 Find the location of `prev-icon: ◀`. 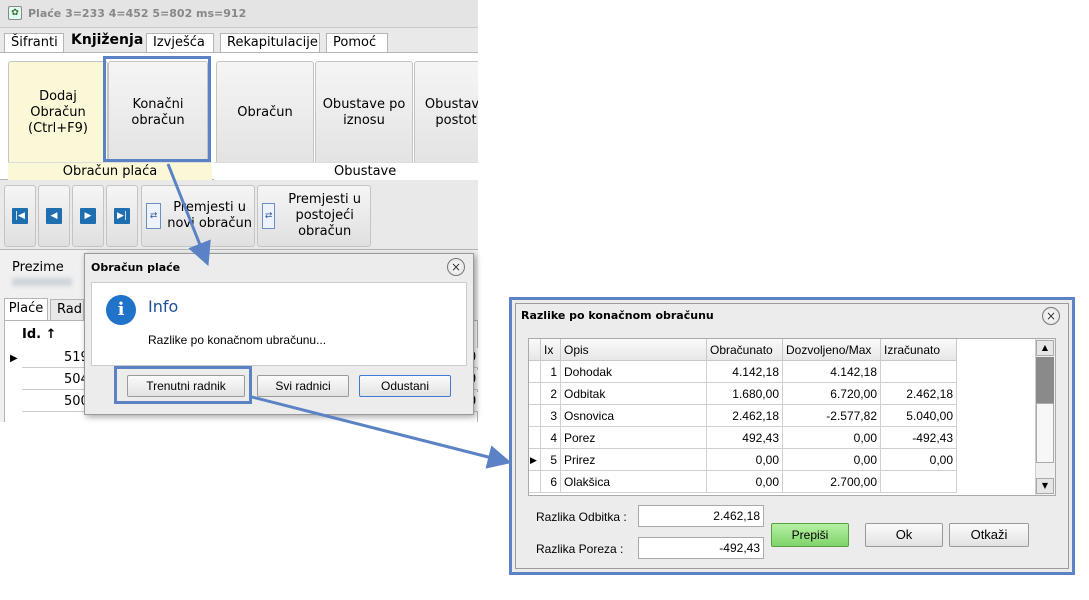

prev-icon: ◀ is located at coordinates (54, 216).